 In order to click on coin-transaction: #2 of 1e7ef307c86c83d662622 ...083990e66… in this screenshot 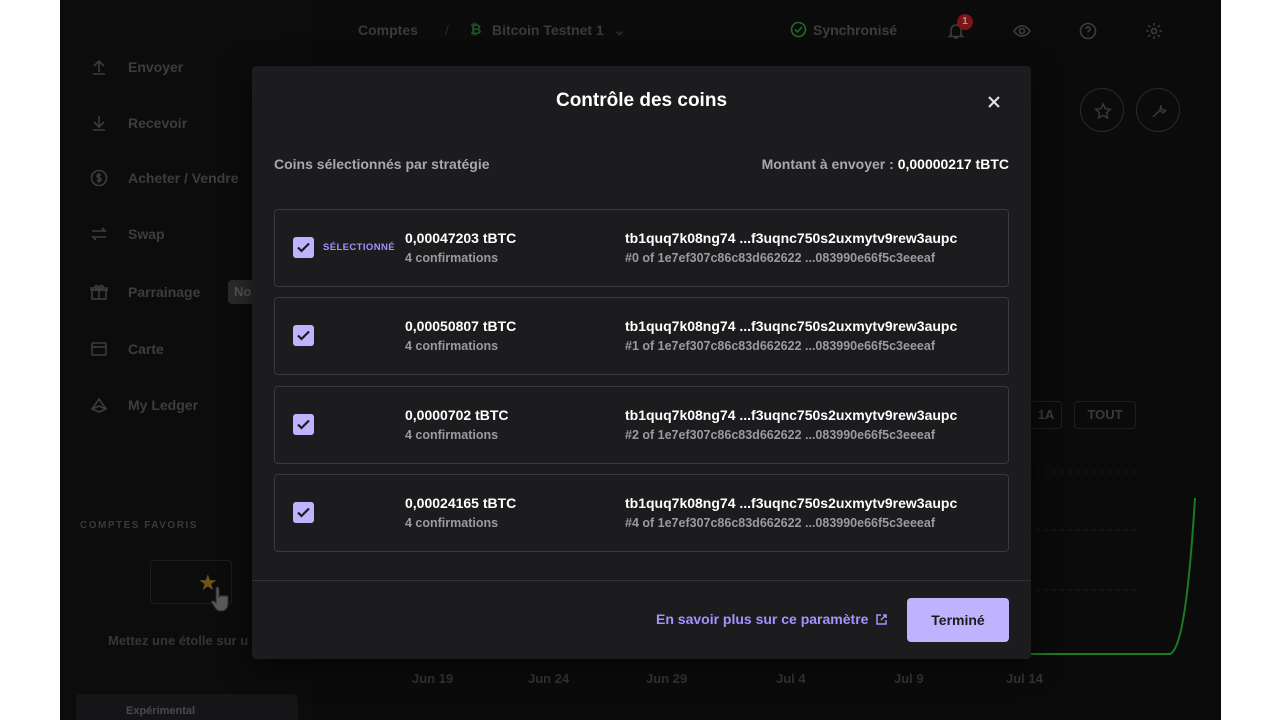, I will do `click(780, 435)`.